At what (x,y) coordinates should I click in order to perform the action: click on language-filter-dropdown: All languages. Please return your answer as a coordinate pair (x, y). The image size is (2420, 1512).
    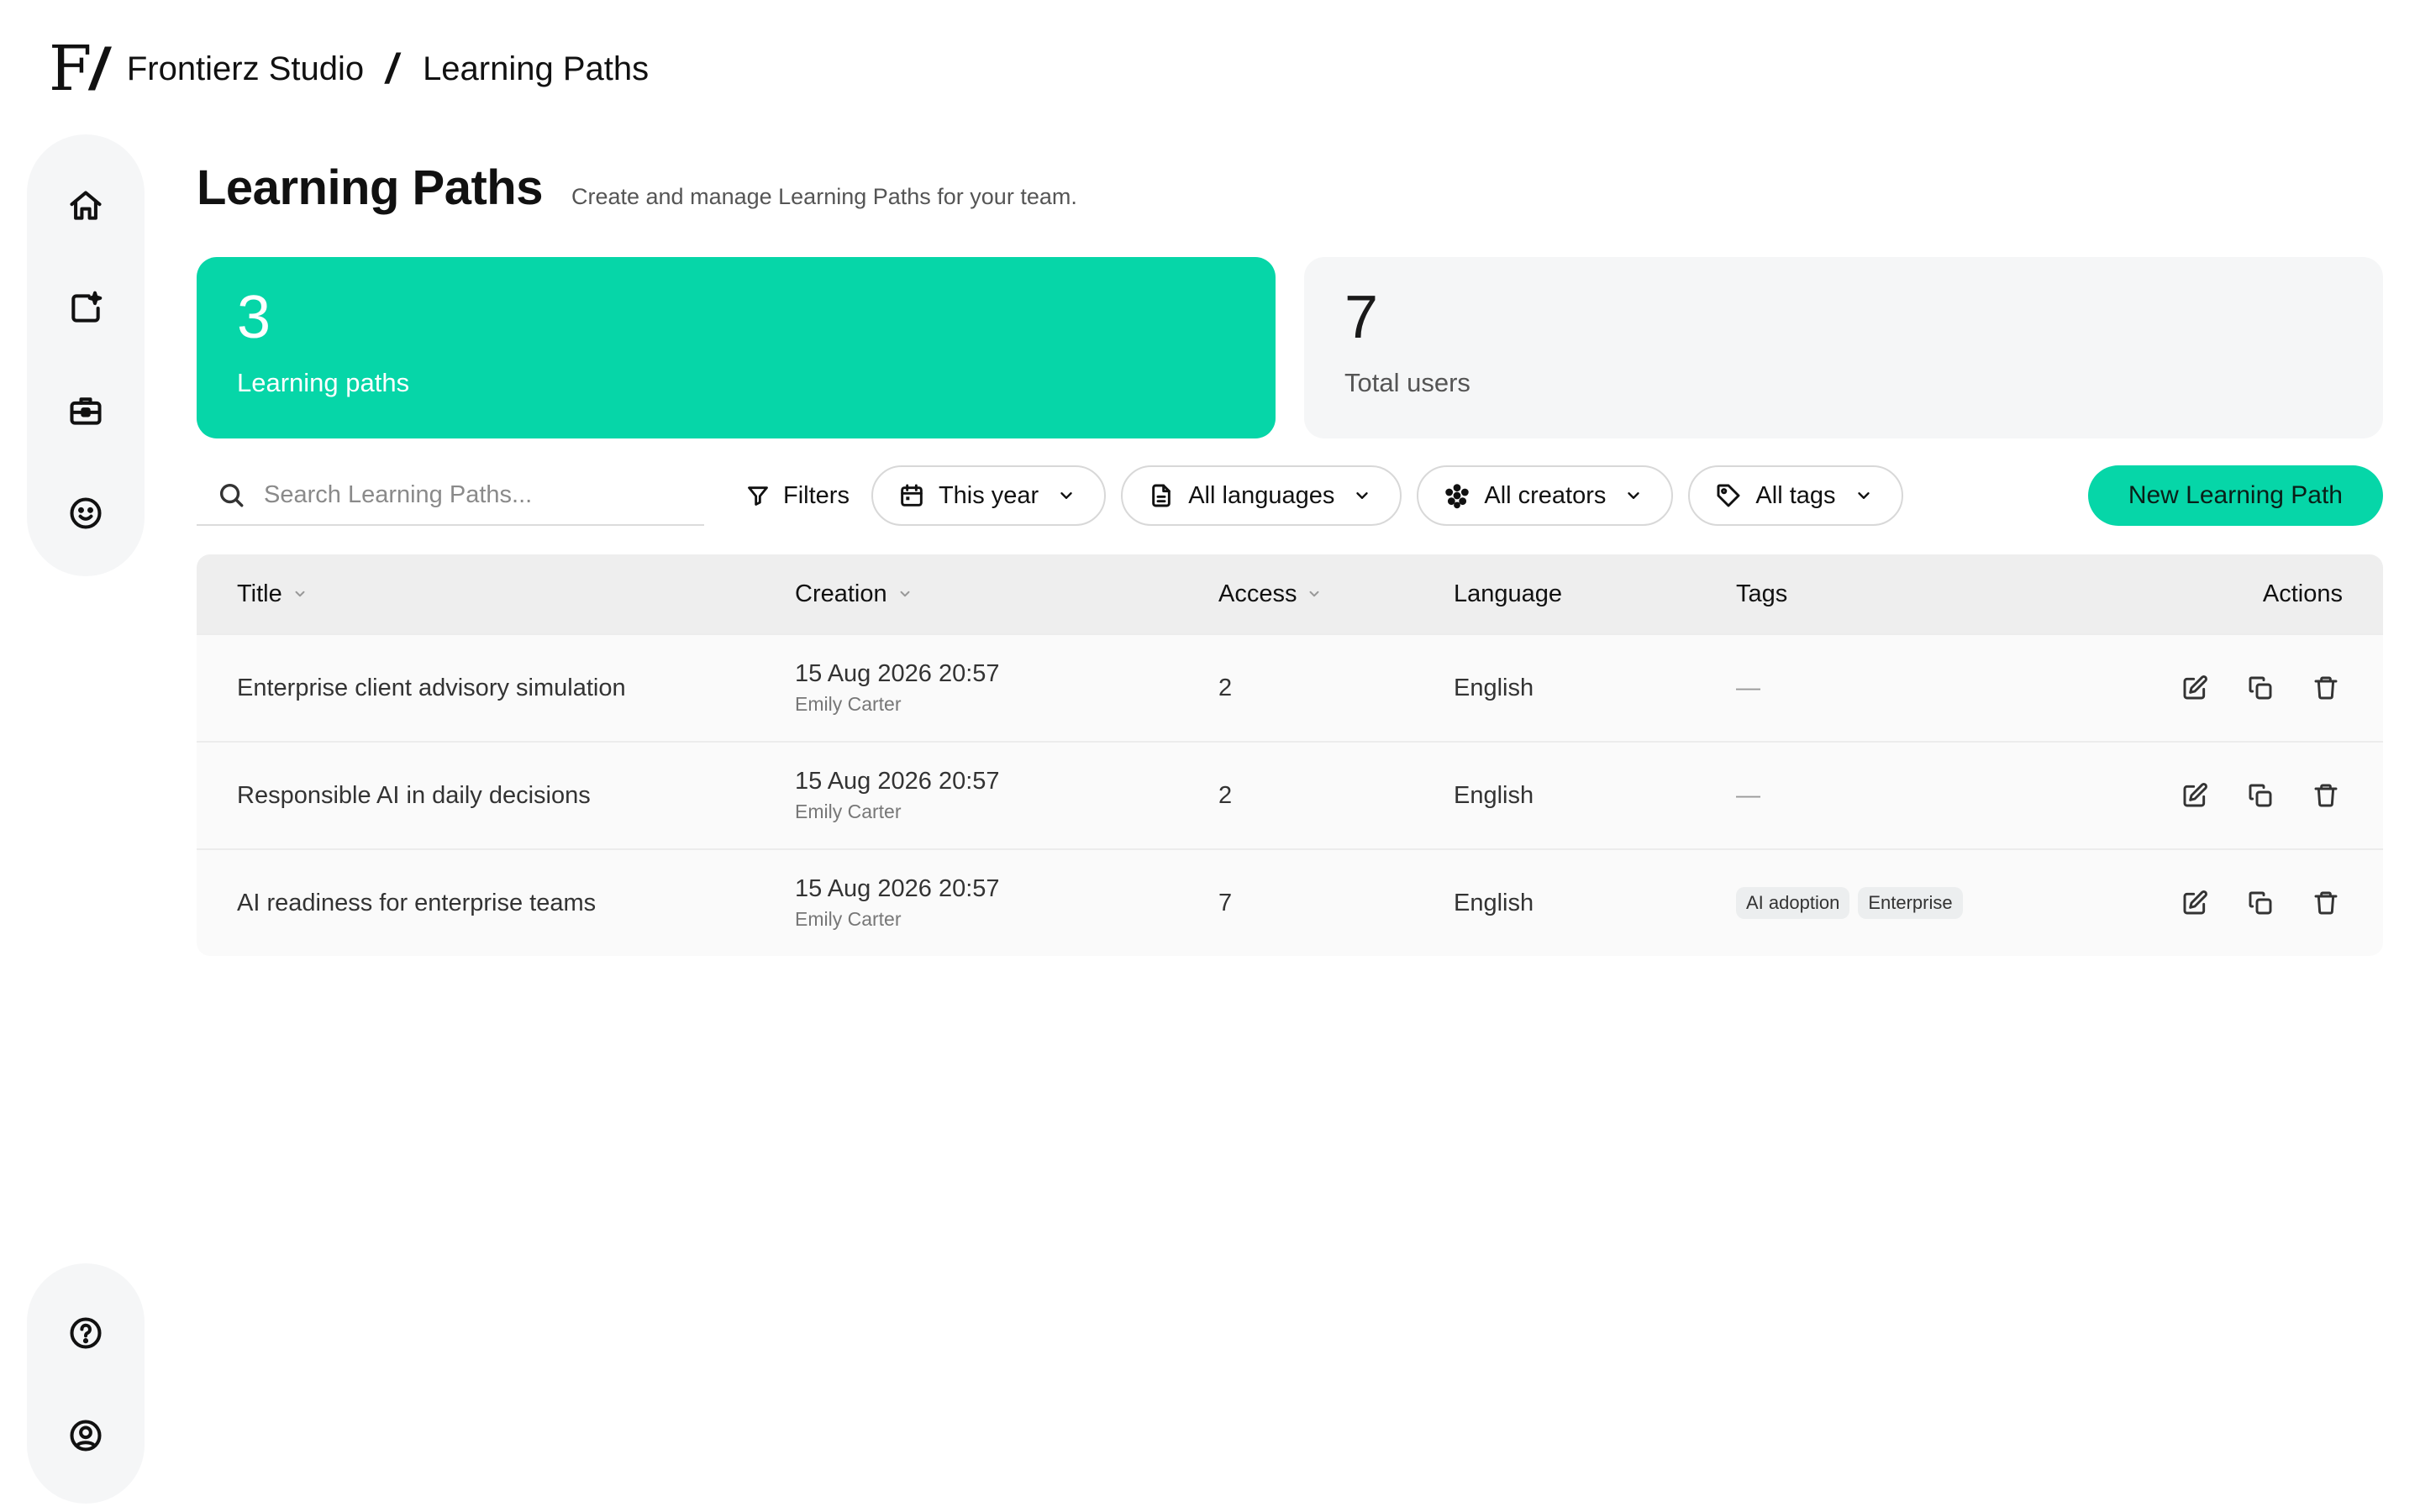
    Looking at the image, I should click on (1261, 495).